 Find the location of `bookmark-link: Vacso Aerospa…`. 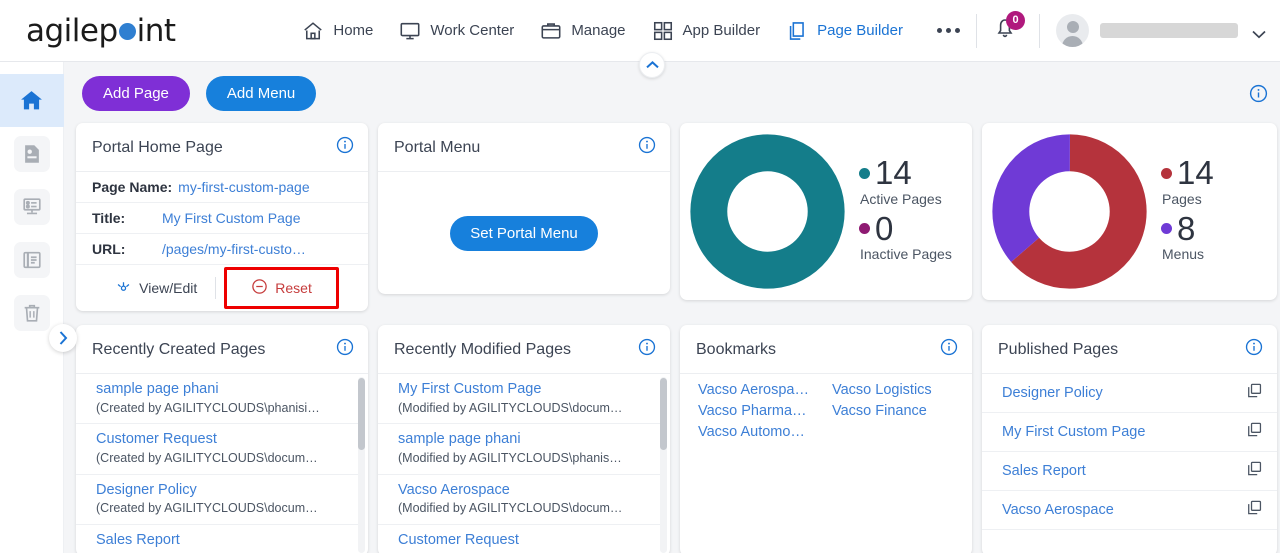

bookmark-link: Vacso Aerospa… is located at coordinates (761, 390).